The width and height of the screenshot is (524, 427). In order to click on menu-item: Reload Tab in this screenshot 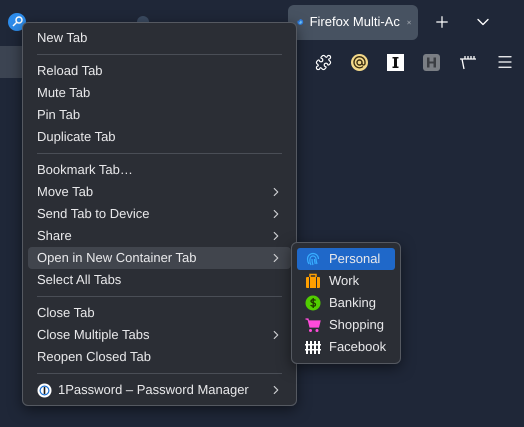, I will do `click(159, 71)`.